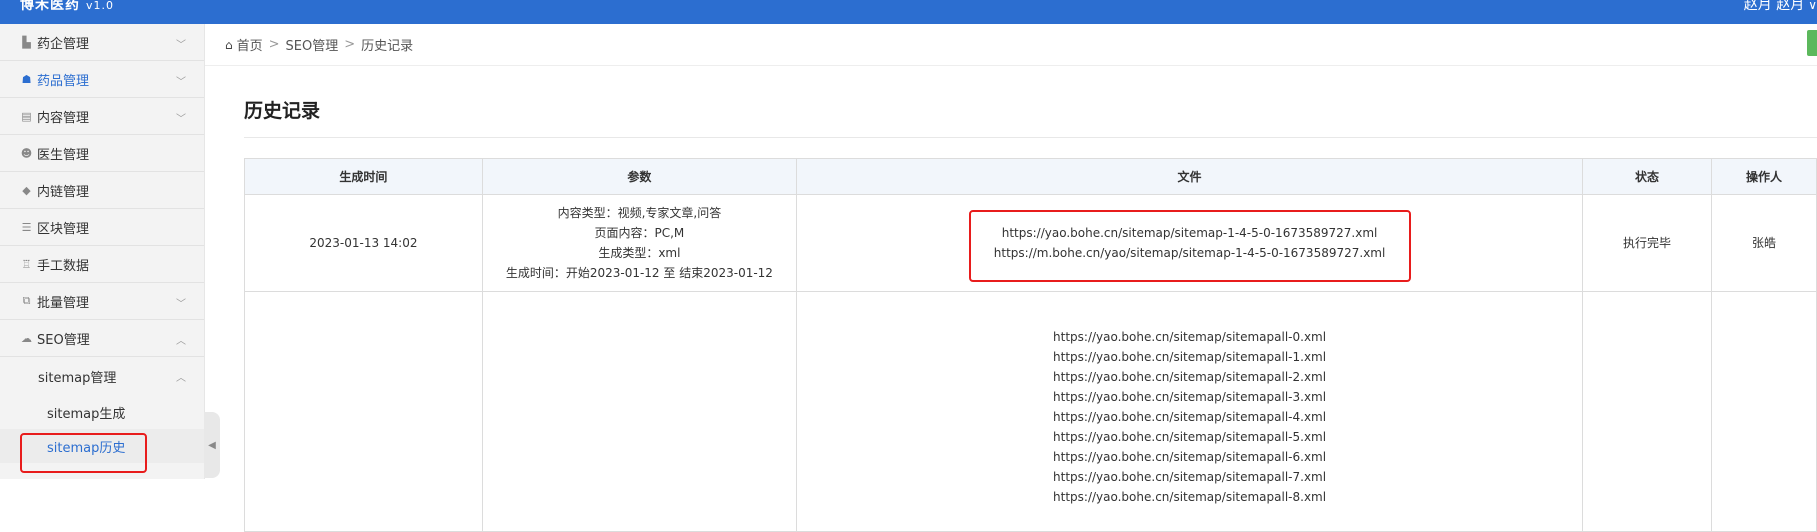 This screenshot has width=1817, height=532. I want to click on sidebar-item-1: ☗ 药品管理 ﹀, so click(102, 79).